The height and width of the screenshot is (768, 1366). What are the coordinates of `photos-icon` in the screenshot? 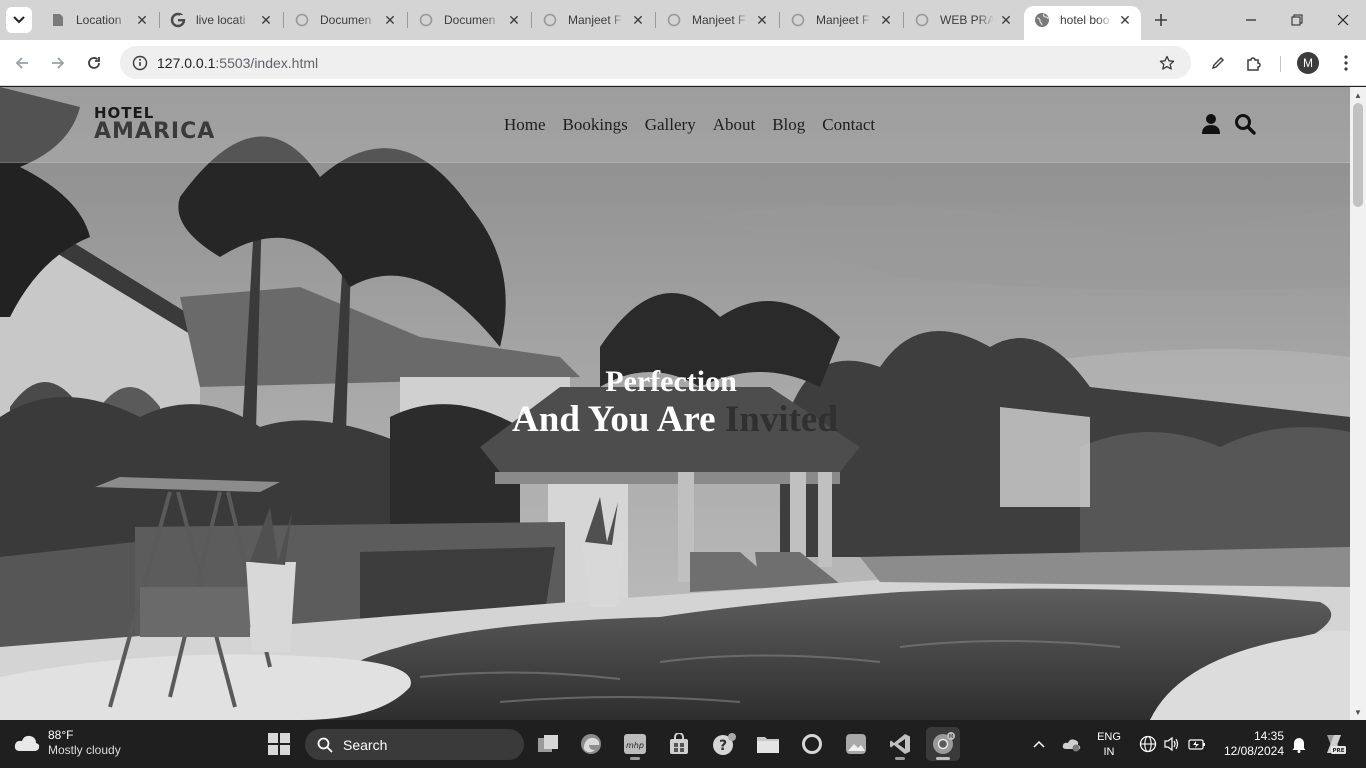 It's located at (856, 744).